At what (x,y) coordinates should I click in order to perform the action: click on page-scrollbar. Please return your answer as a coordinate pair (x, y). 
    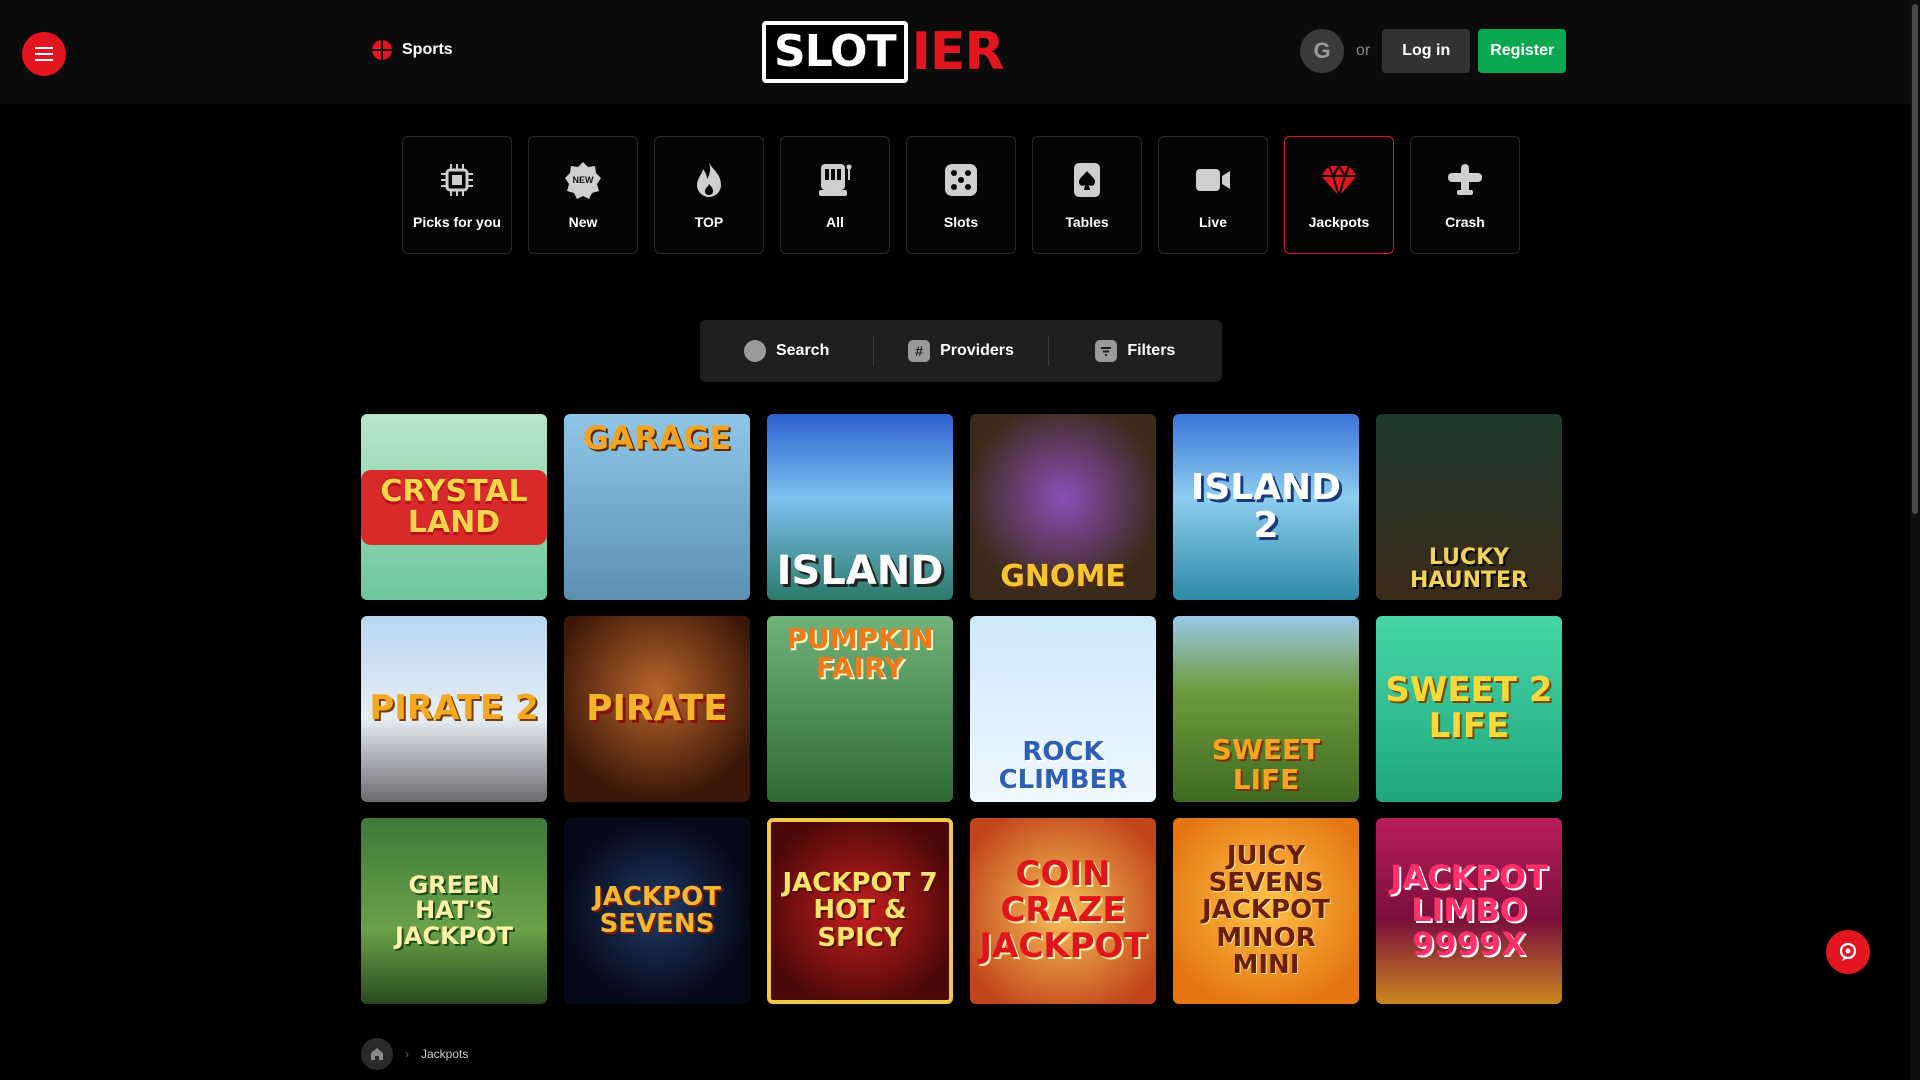
    Looking at the image, I should click on (1915, 540).